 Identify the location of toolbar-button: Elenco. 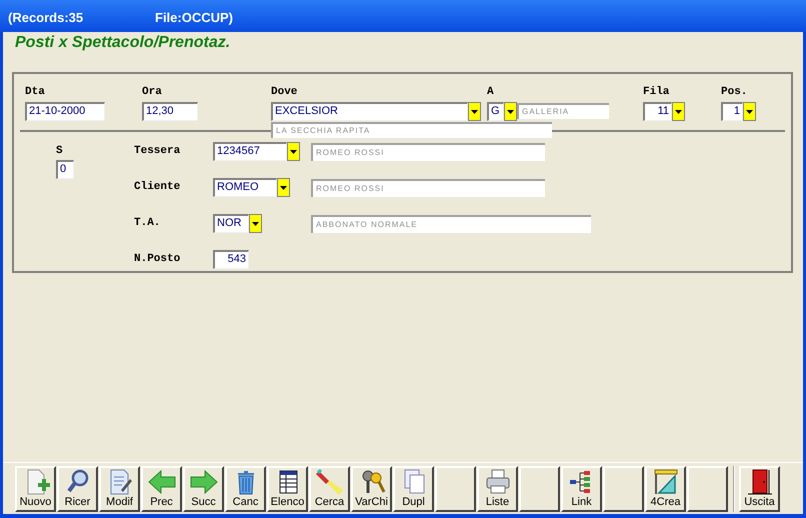
(287, 489).